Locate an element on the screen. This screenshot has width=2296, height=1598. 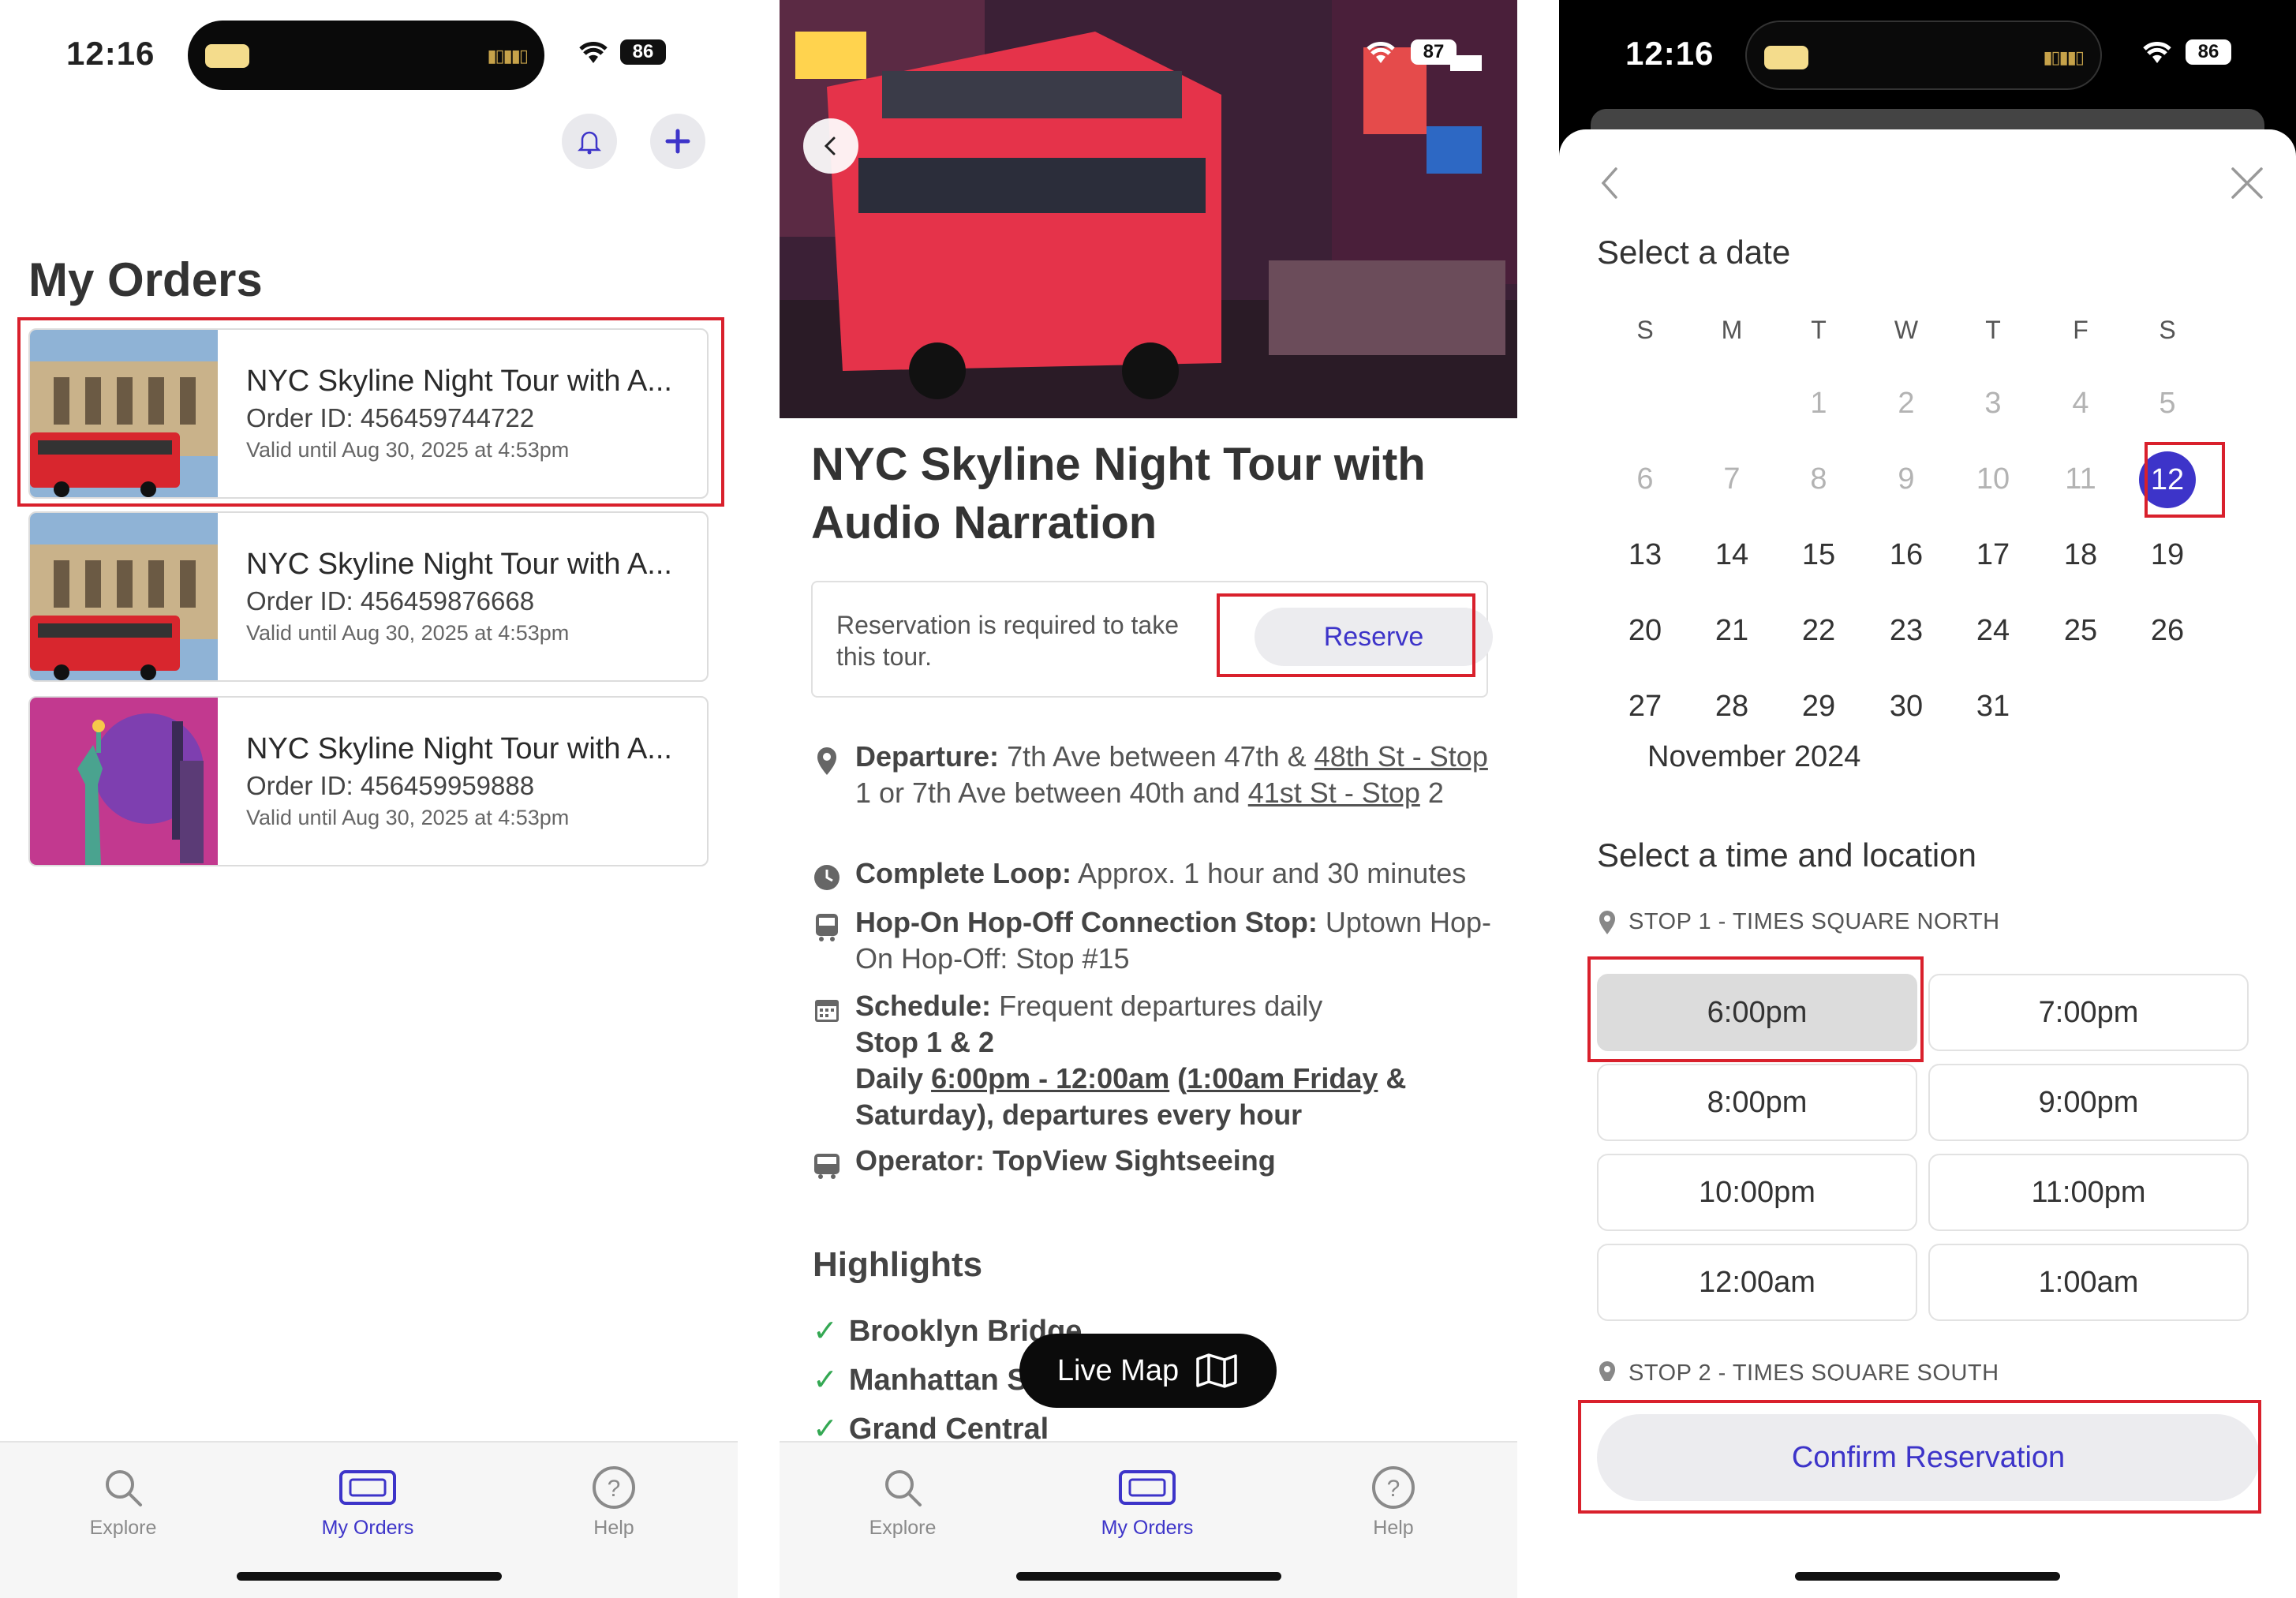
plus-icon is located at coordinates (677, 141).